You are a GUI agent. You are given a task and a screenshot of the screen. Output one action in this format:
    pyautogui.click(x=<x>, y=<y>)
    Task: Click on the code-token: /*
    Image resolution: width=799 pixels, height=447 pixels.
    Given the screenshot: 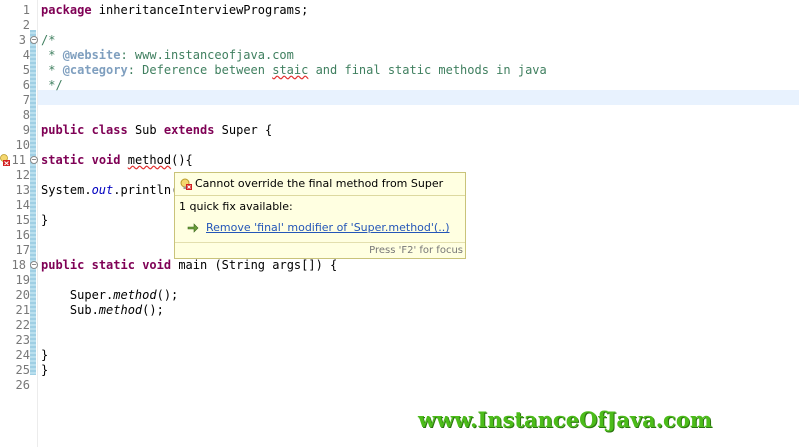 What is the action you would take?
    pyautogui.click(x=48, y=40)
    